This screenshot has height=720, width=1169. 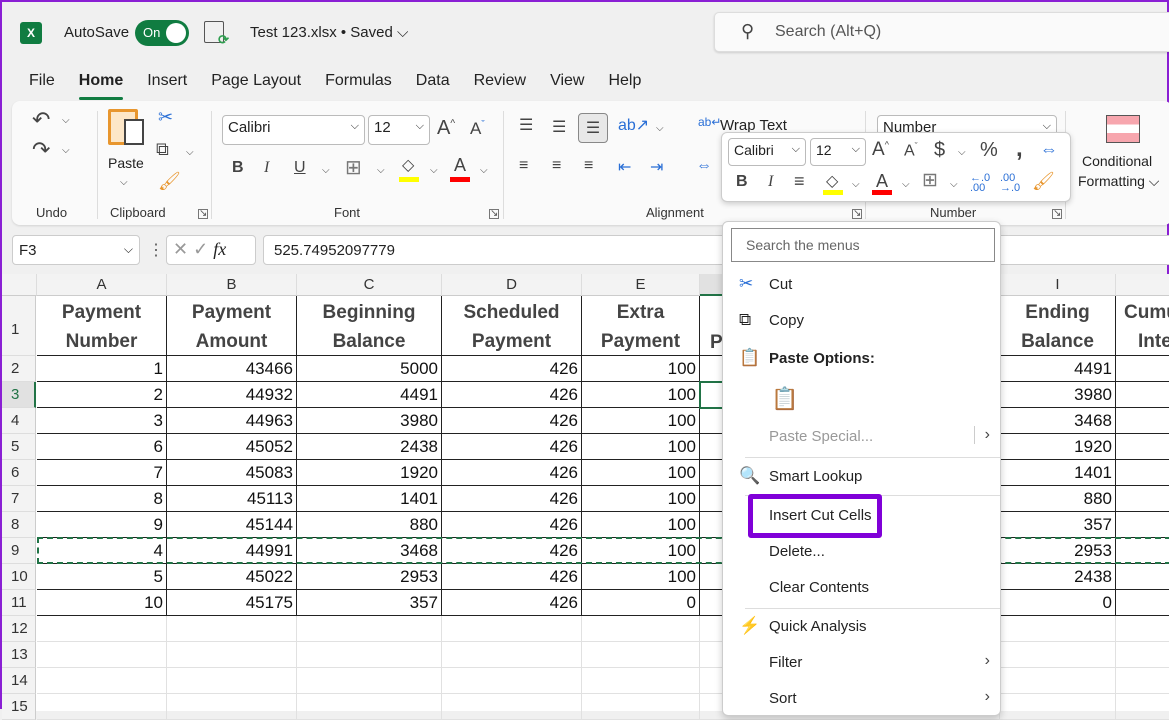 What do you see at coordinates (165, 117) in the screenshot?
I see `cut-icon: ✂` at bounding box center [165, 117].